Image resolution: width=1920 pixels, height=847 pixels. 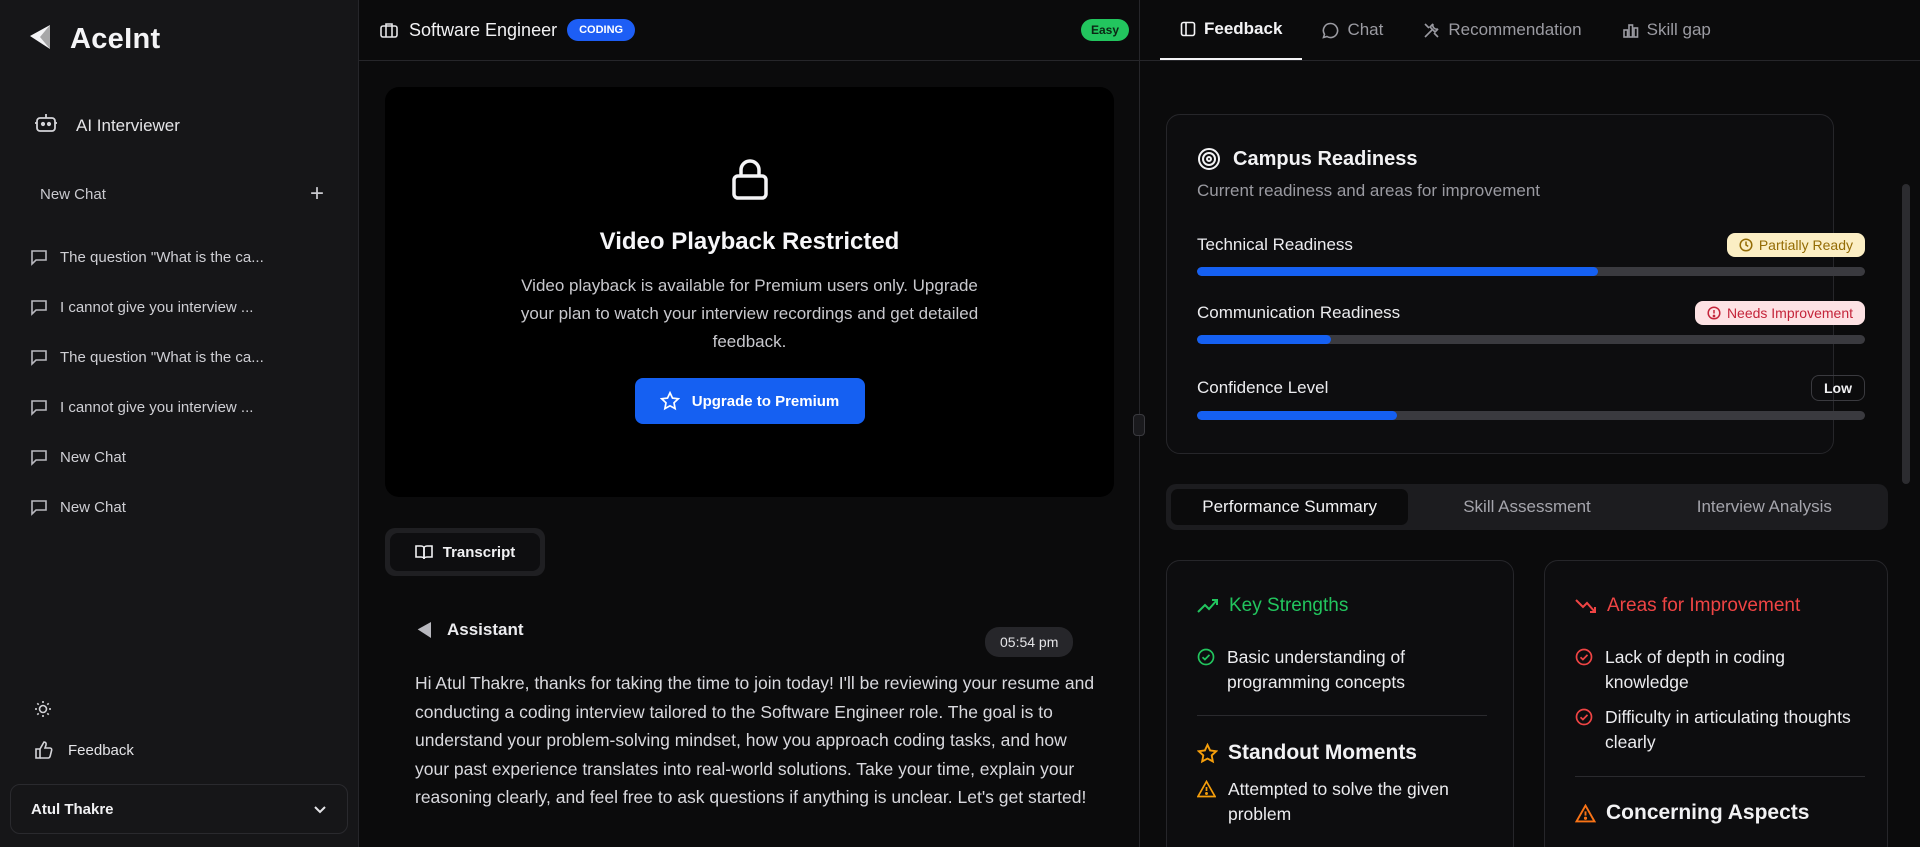 I want to click on areas-improvement-title: Areas for Improvement, so click(x=1704, y=605).